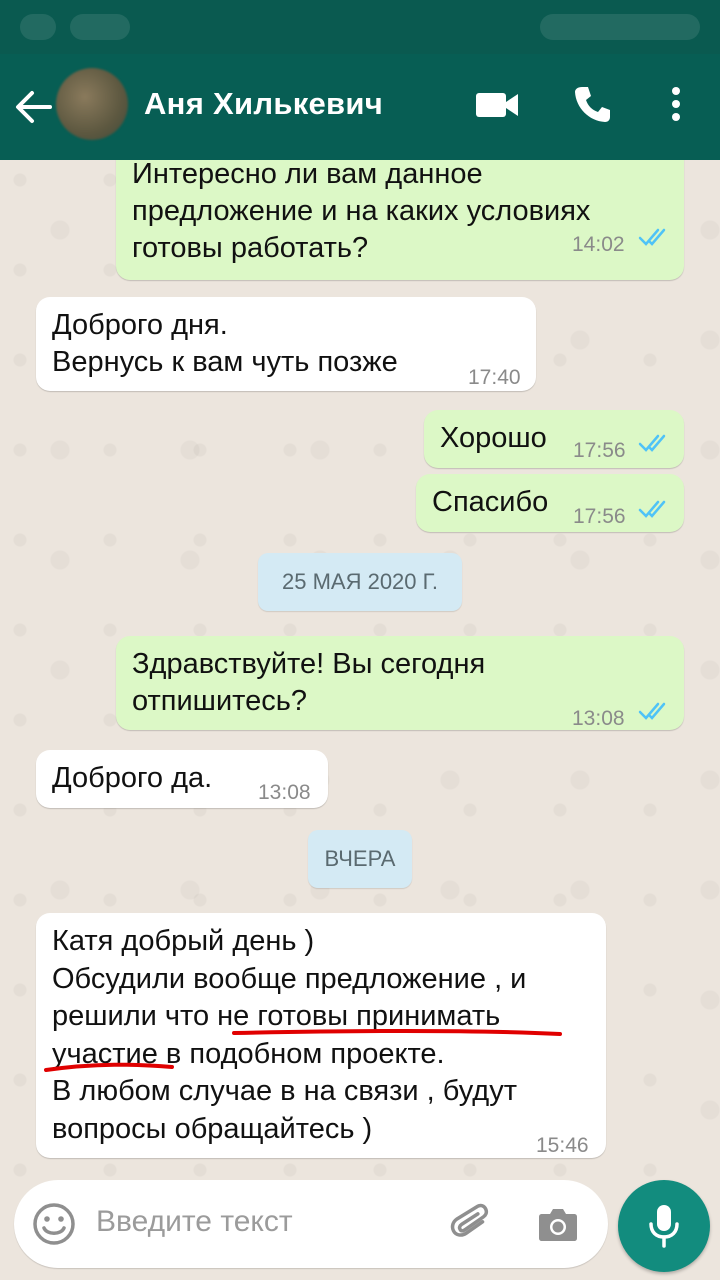 This screenshot has width=720, height=1280. What do you see at coordinates (554, 439) in the screenshot?
I see `message-outgoing: Хорошо 17:56` at bounding box center [554, 439].